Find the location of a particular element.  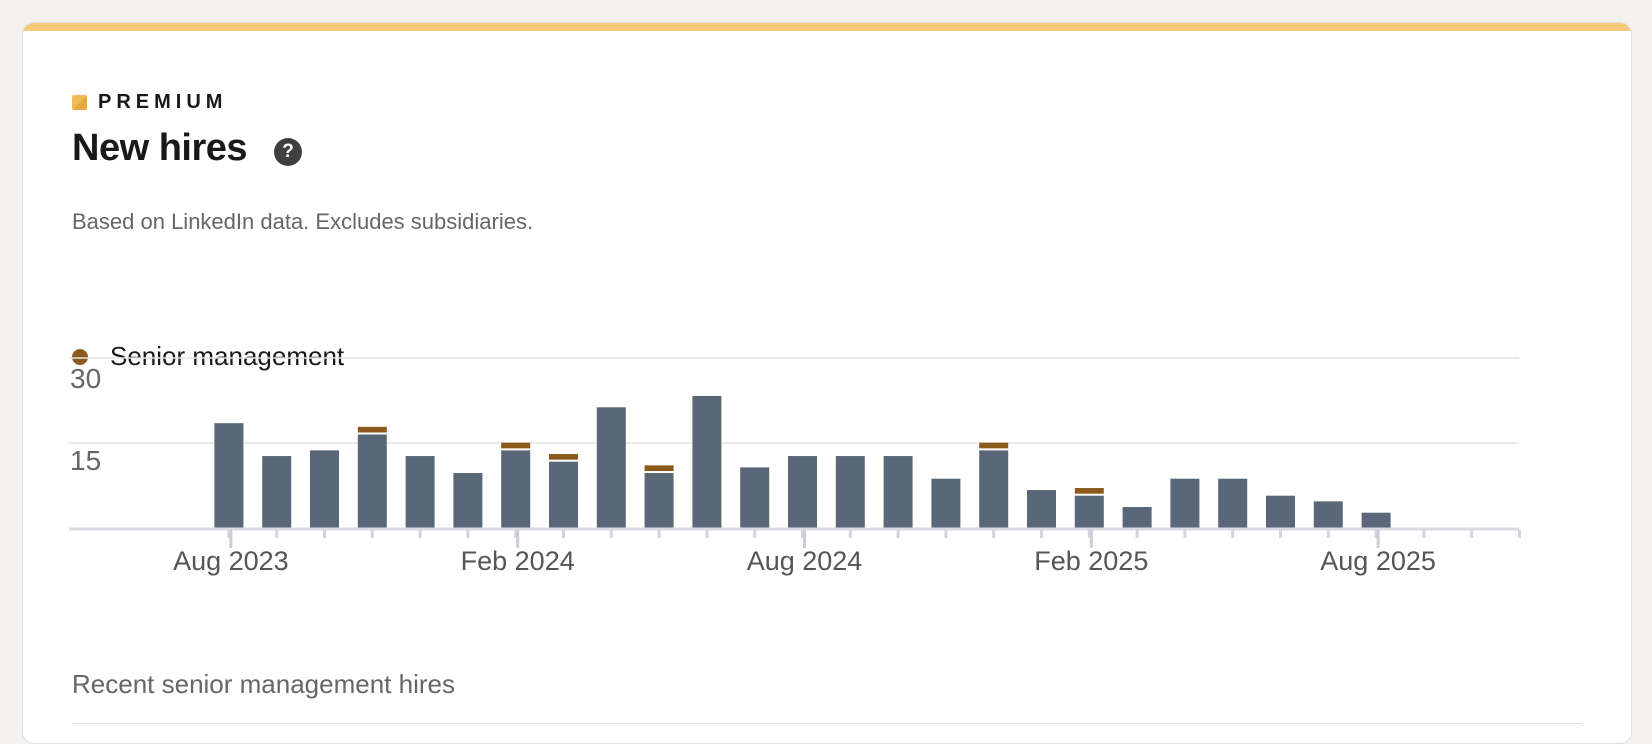

x-tick-label: Aug 2024 is located at coordinates (805, 561).